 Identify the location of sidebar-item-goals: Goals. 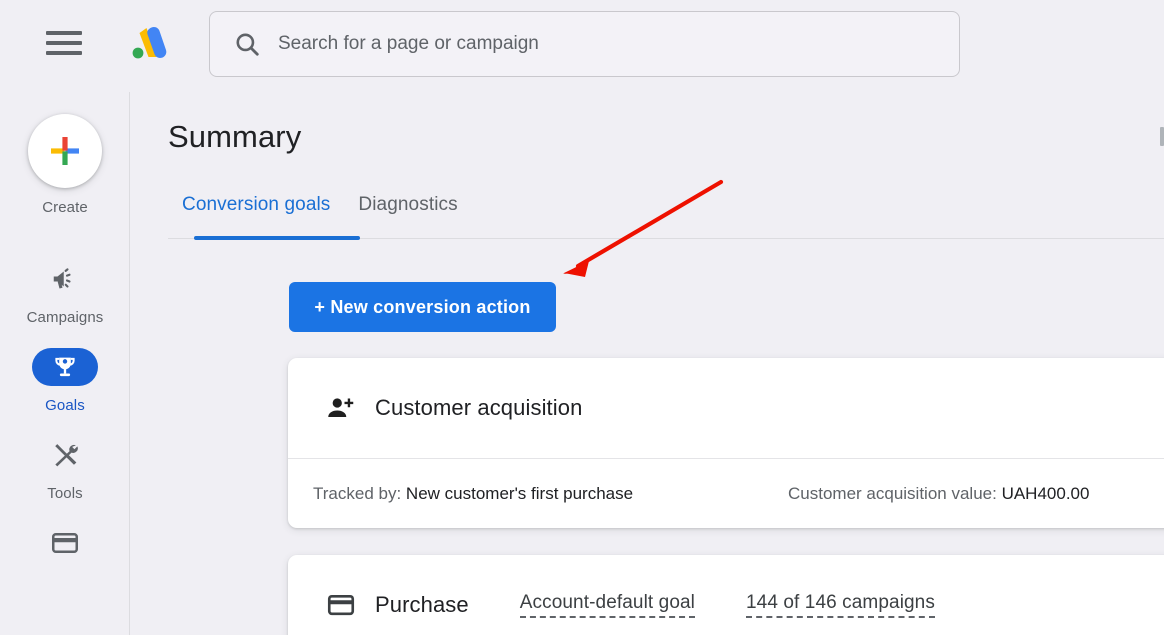
(65, 381).